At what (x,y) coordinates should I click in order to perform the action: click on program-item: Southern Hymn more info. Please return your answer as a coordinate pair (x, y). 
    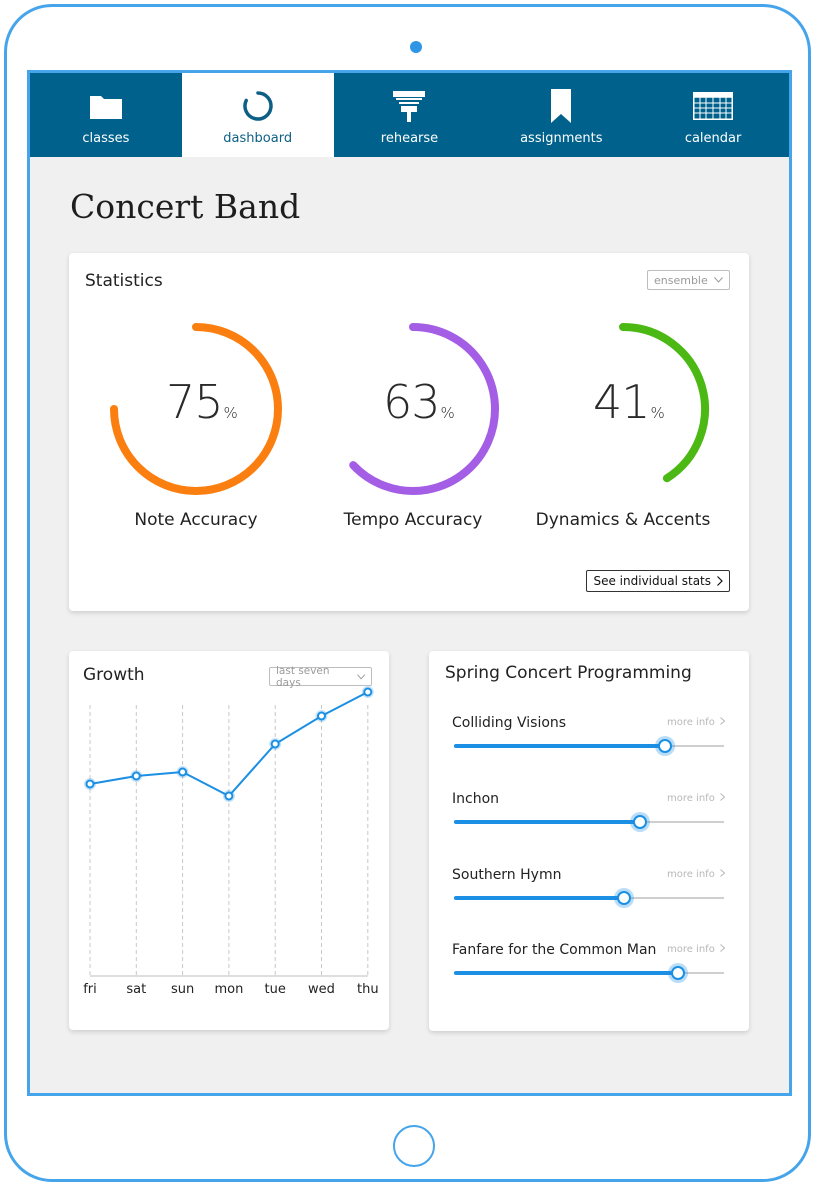
    Looking at the image, I should click on (589, 897).